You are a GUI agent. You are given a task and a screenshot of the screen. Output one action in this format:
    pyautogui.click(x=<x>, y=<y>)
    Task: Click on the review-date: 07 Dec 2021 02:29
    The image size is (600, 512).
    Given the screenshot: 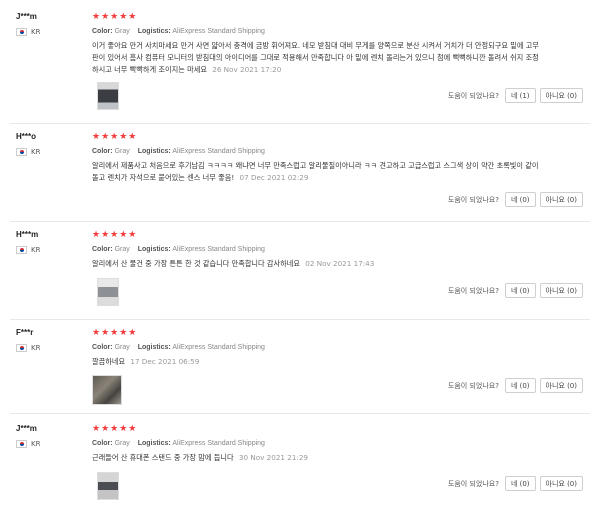 What is the action you would take?
    pyautogui.click(x=274, y=177)
    